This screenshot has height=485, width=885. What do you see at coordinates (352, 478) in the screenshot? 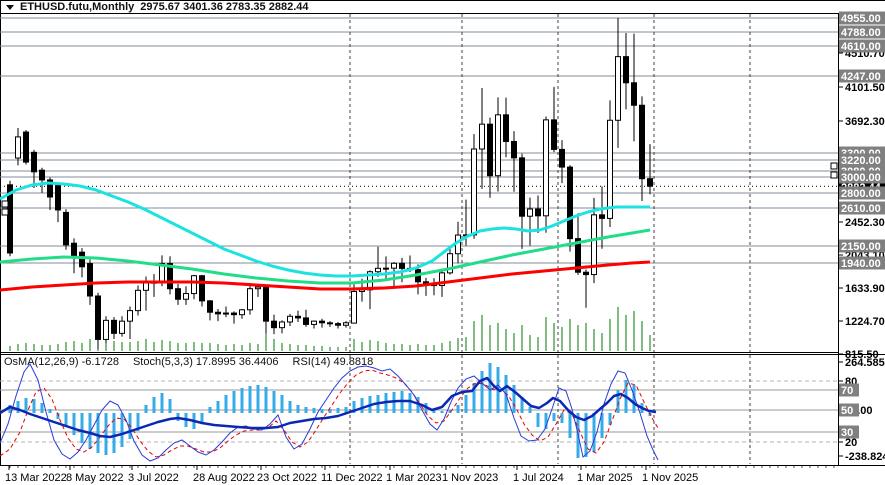
I see `date-label: 11 Dec 2022` at bounding box center [352, 478].